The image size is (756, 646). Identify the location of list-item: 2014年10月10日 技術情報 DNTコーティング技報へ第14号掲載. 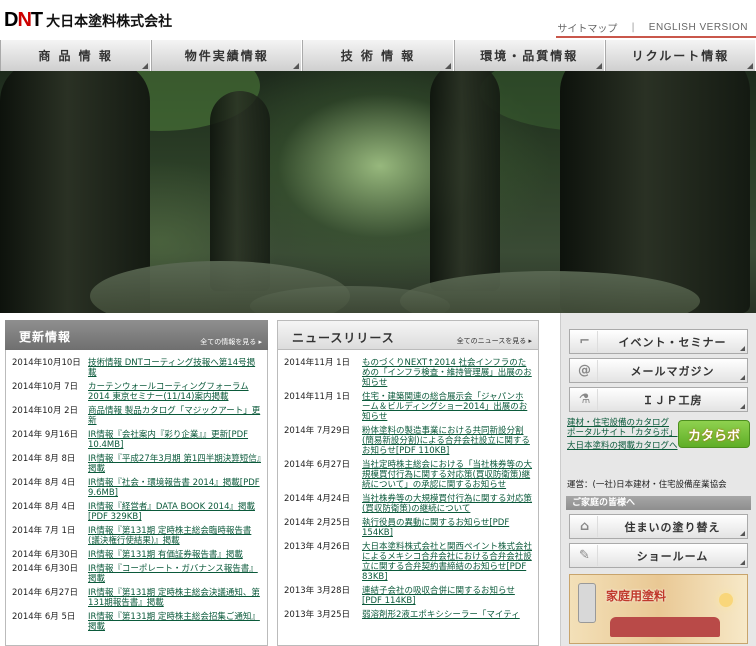
(136, 368).